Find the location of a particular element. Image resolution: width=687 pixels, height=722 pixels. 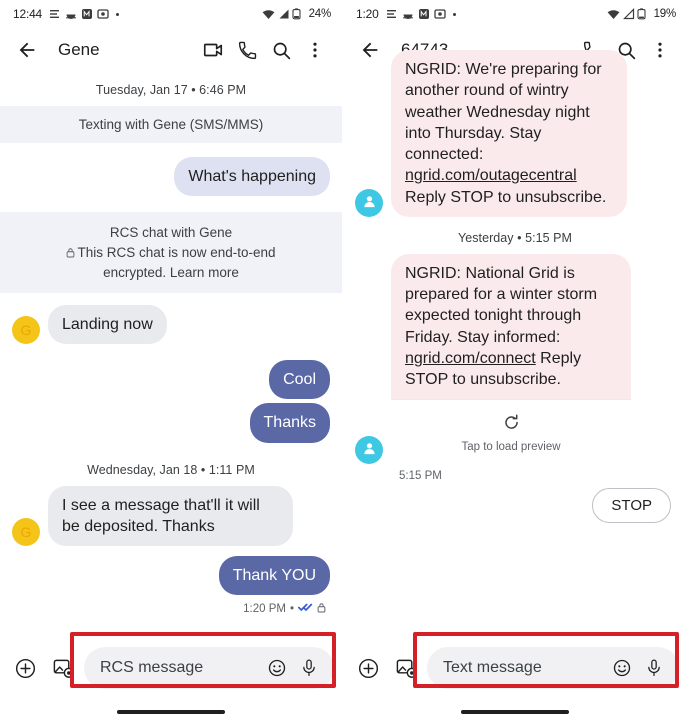

message-timestamp: 5:15 PM is located at coordinates (420, 476).